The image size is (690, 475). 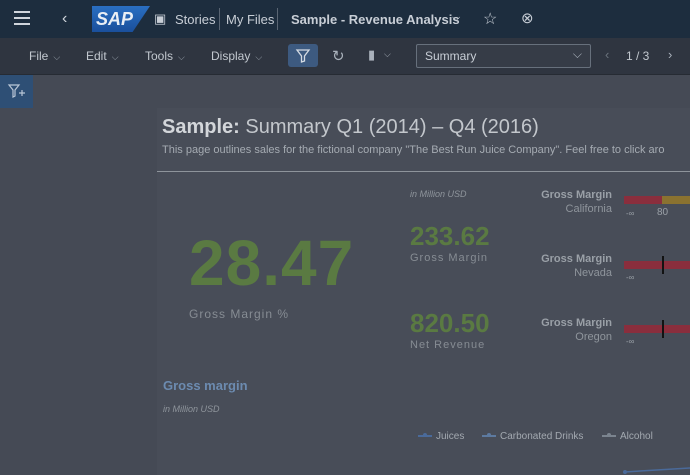 What do you see at coordinates (450, 323) in the screenshot?
I see `kpi-net-revenue: 820.50` at bounding box center [450, 323].